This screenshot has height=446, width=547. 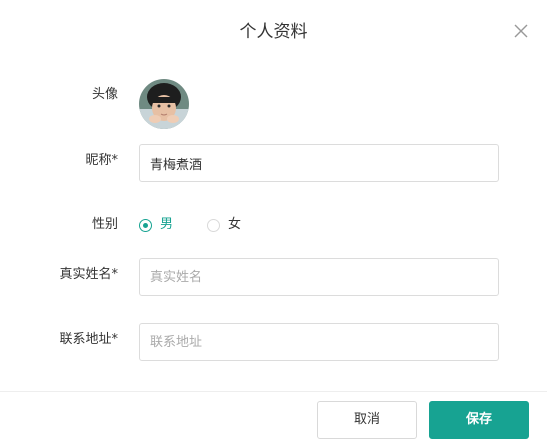 I want to click on gender-option-label: 女, so click(x=235, y=224).